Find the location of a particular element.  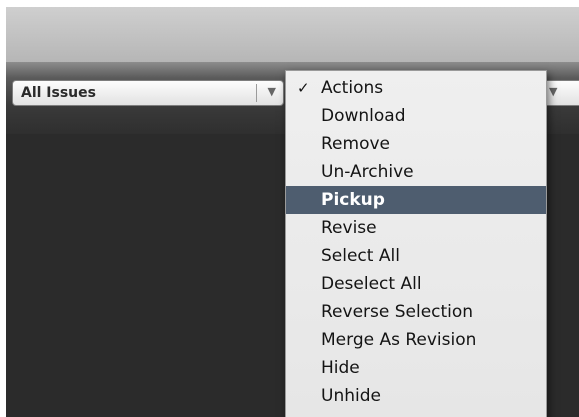

menu-item-label: Hide is located at coordinates (340, 368).